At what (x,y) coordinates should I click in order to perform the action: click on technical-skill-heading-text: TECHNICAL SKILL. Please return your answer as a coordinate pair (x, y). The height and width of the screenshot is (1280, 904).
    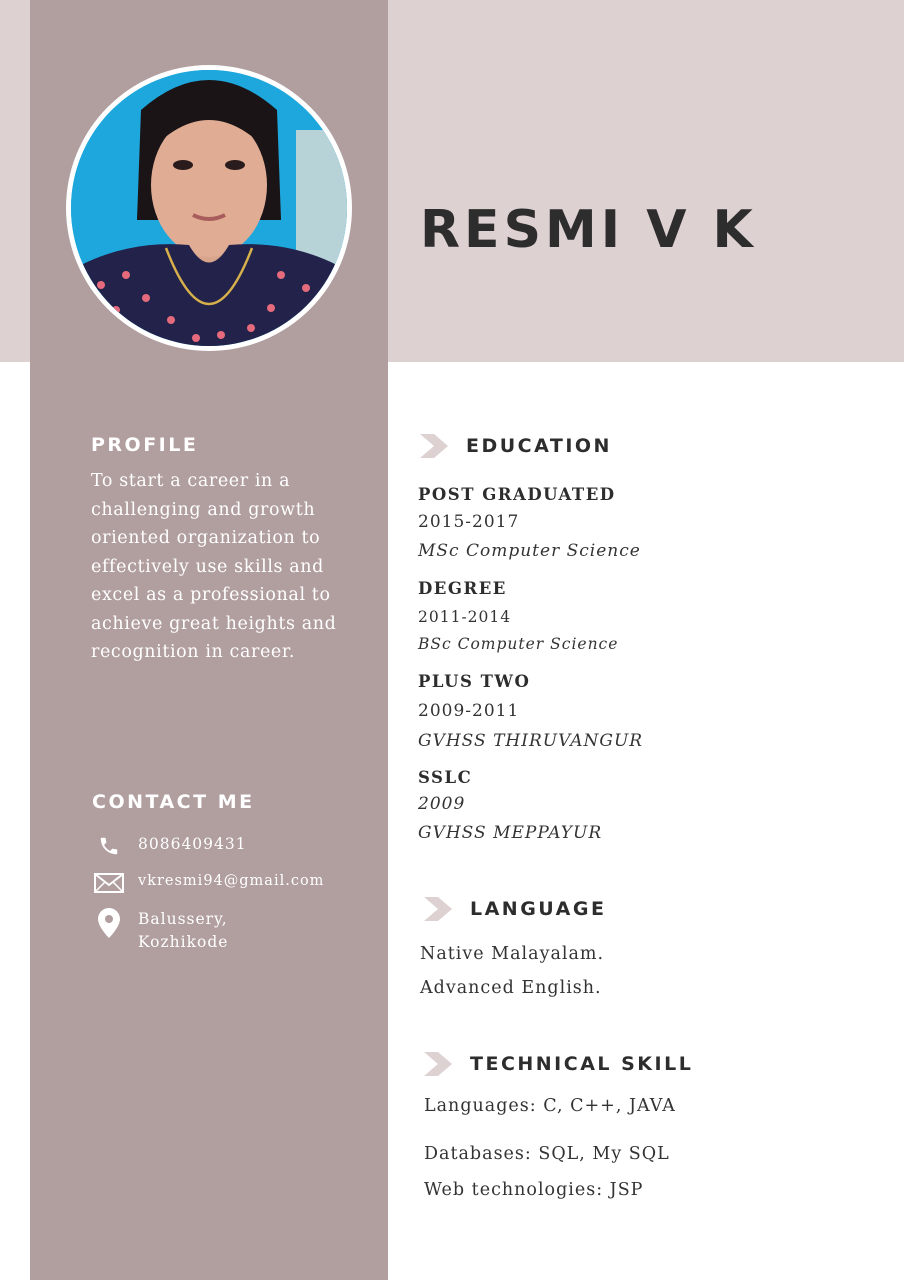
    Looking at the image, I should click on (582, 1064).